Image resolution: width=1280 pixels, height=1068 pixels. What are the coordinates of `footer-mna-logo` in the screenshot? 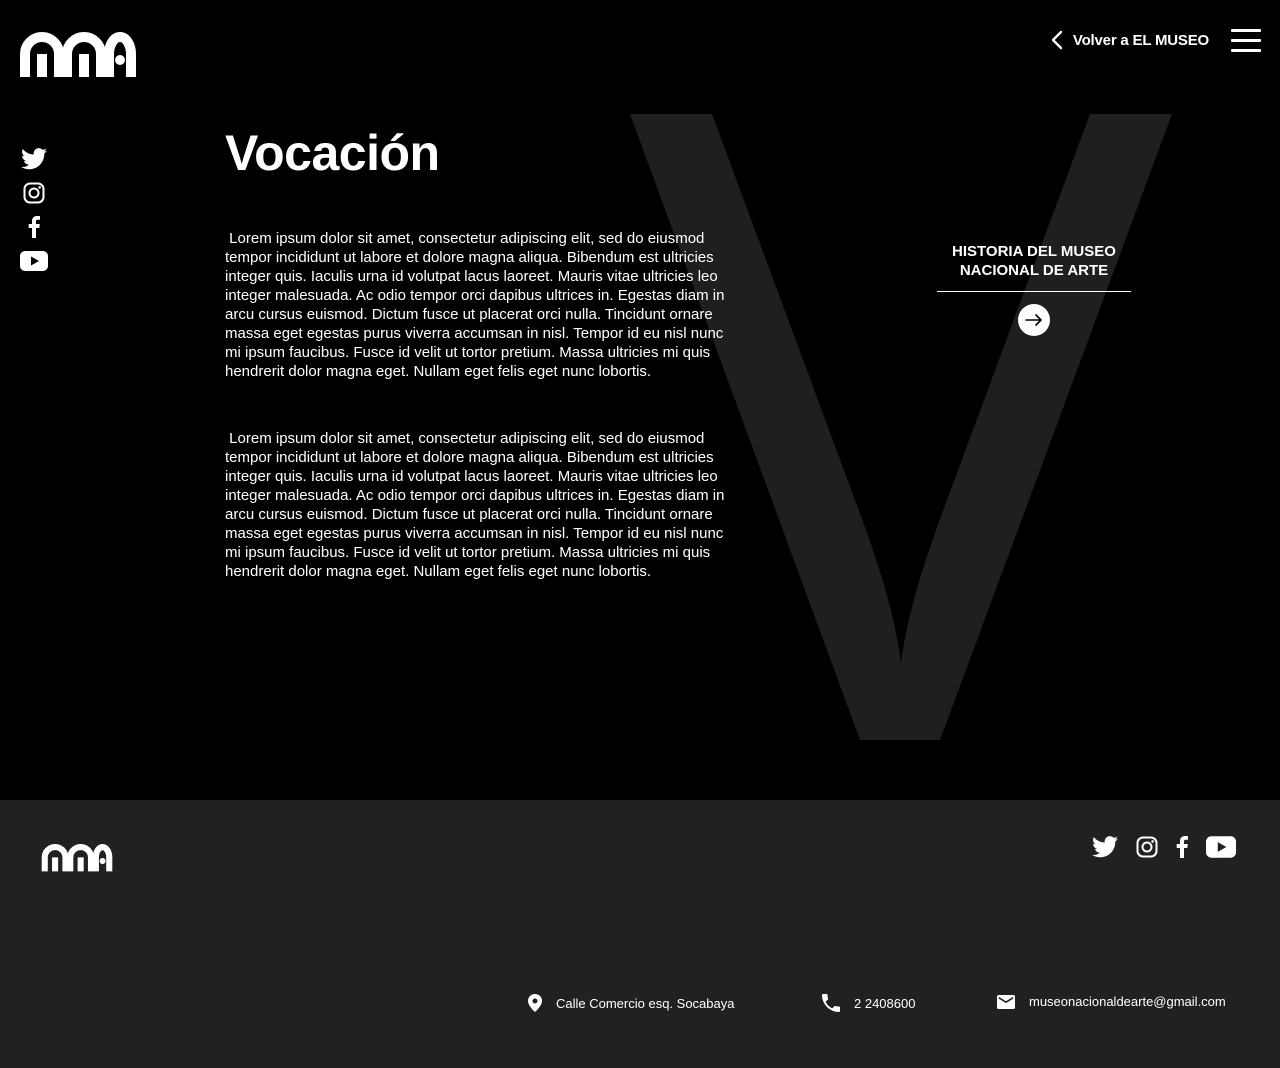 It's located at (77, 860).